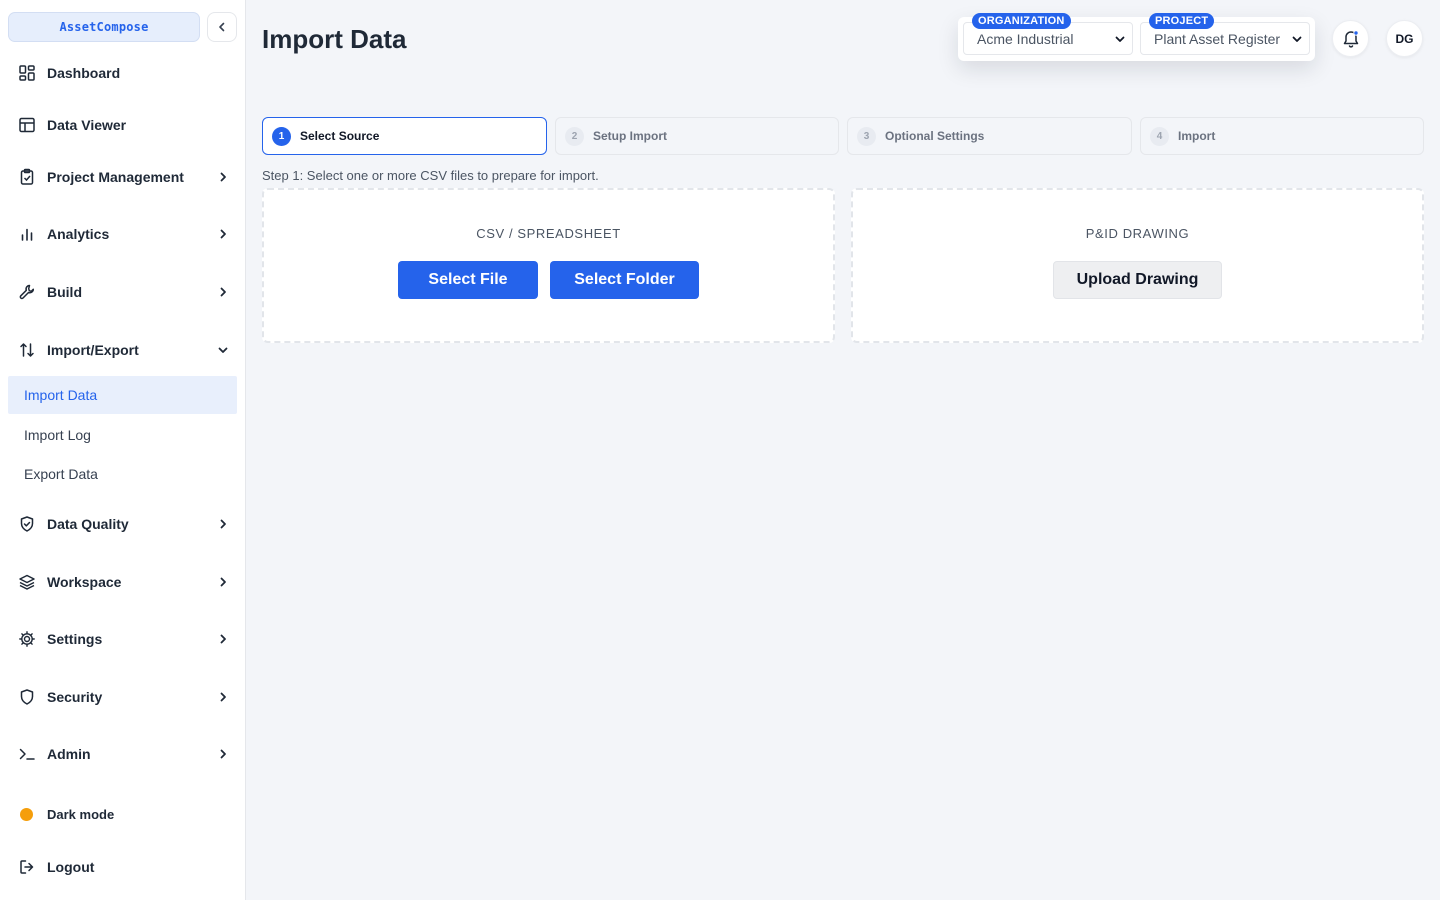 Image resolution: width=1440 pixels, height=900 pixels. I want to click on shield-check-icon, so click(27, 524).